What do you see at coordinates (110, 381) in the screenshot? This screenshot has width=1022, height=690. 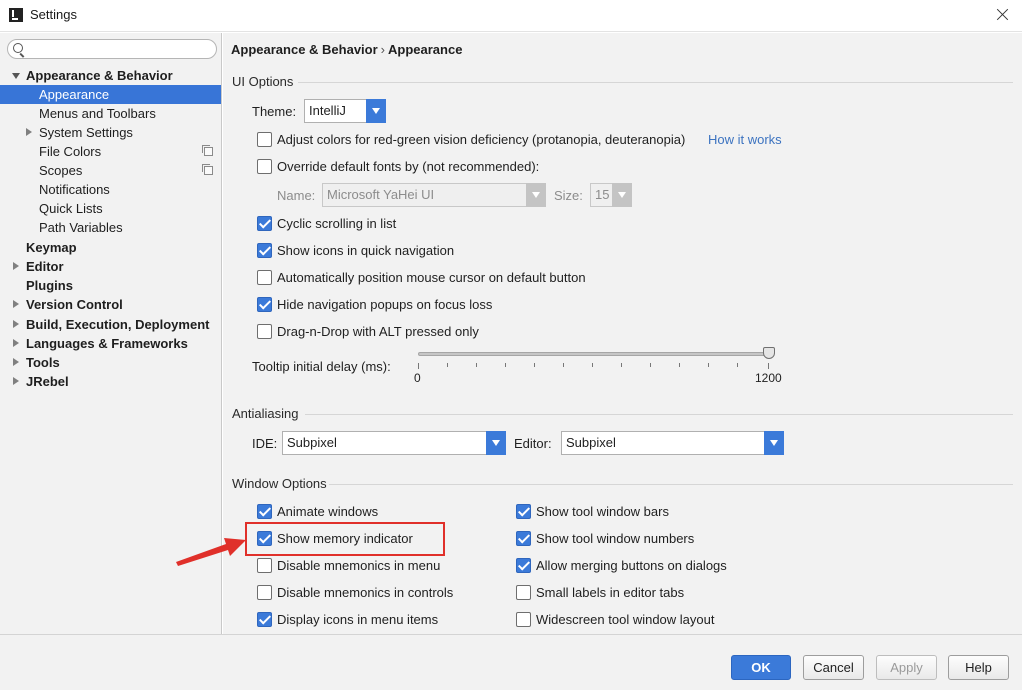 I see `sidebar-item-jrebel: JRebel` at bounding box center [110, 381].